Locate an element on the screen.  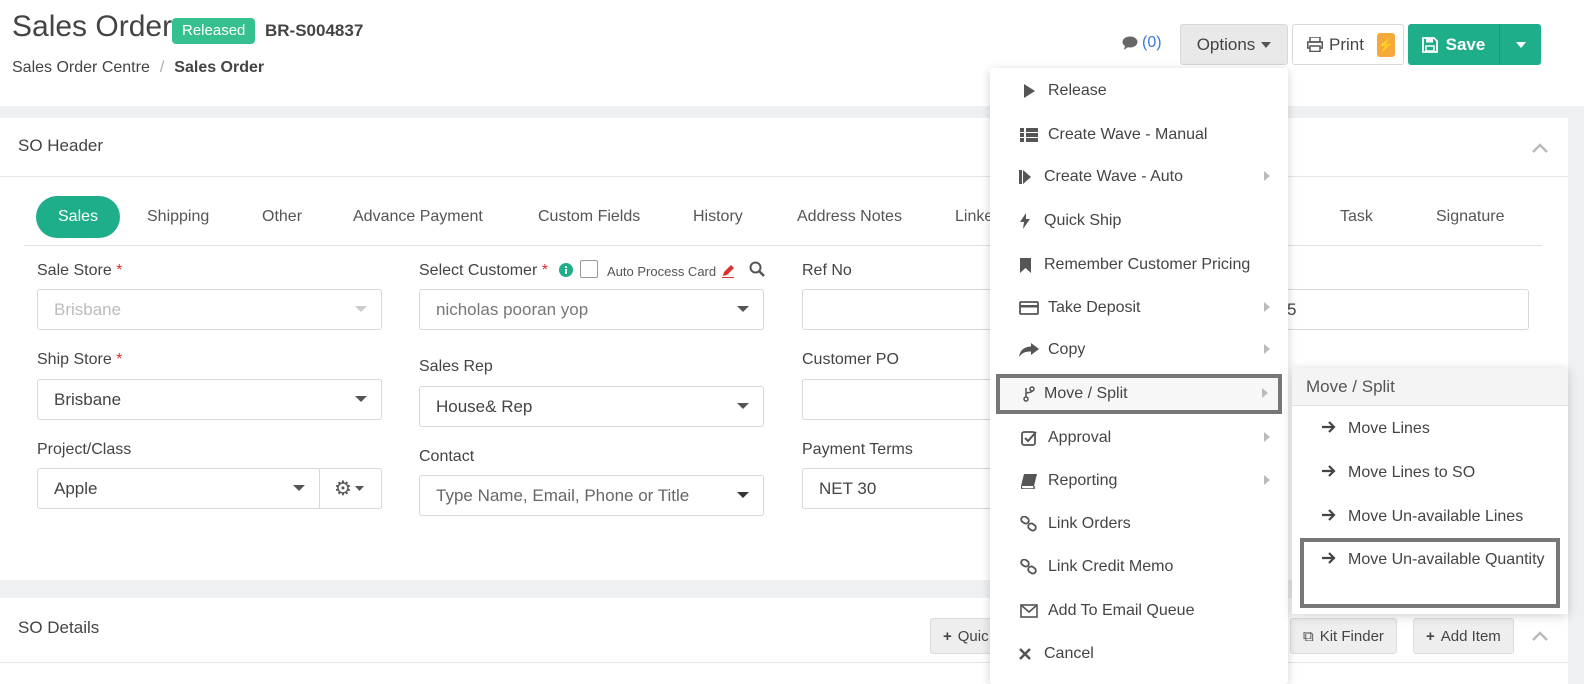
project-class-label: Project/Class is located at coordinates (84, 449).